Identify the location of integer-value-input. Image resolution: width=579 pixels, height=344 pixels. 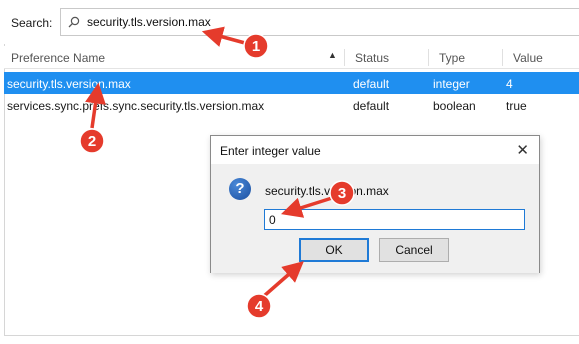
(394, 219).